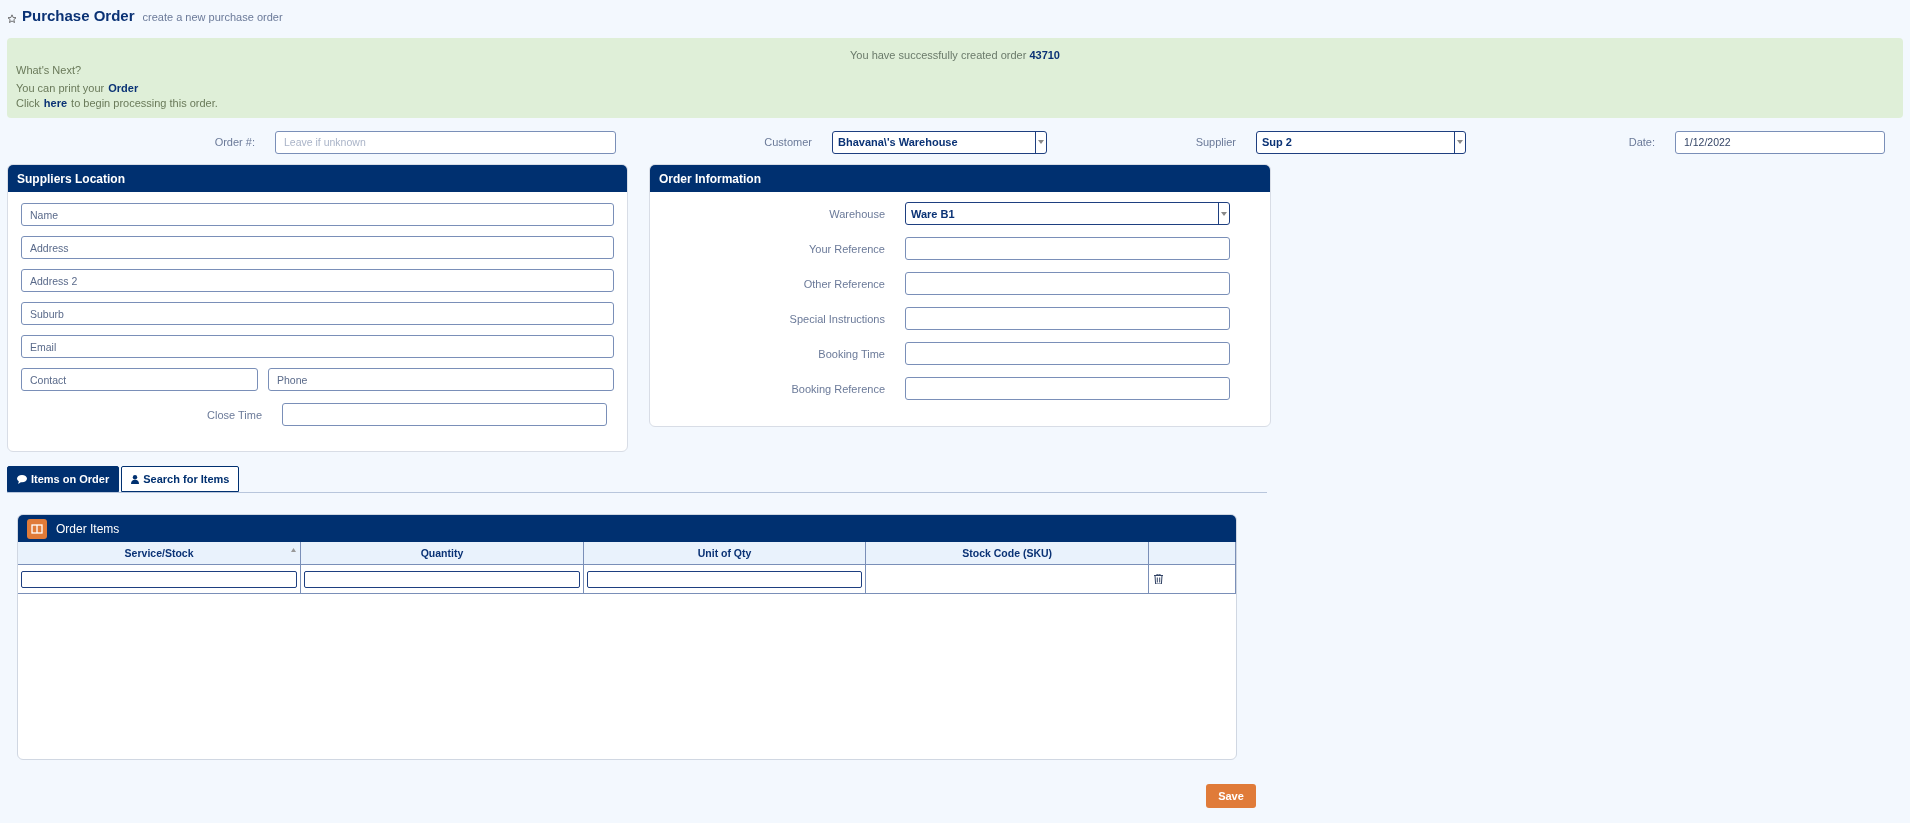 This screenshot has width=1910, height=823. Describe the element at coordinates (159, 553) in the screenshot. I see `column-header: Service/Stock` at that location.